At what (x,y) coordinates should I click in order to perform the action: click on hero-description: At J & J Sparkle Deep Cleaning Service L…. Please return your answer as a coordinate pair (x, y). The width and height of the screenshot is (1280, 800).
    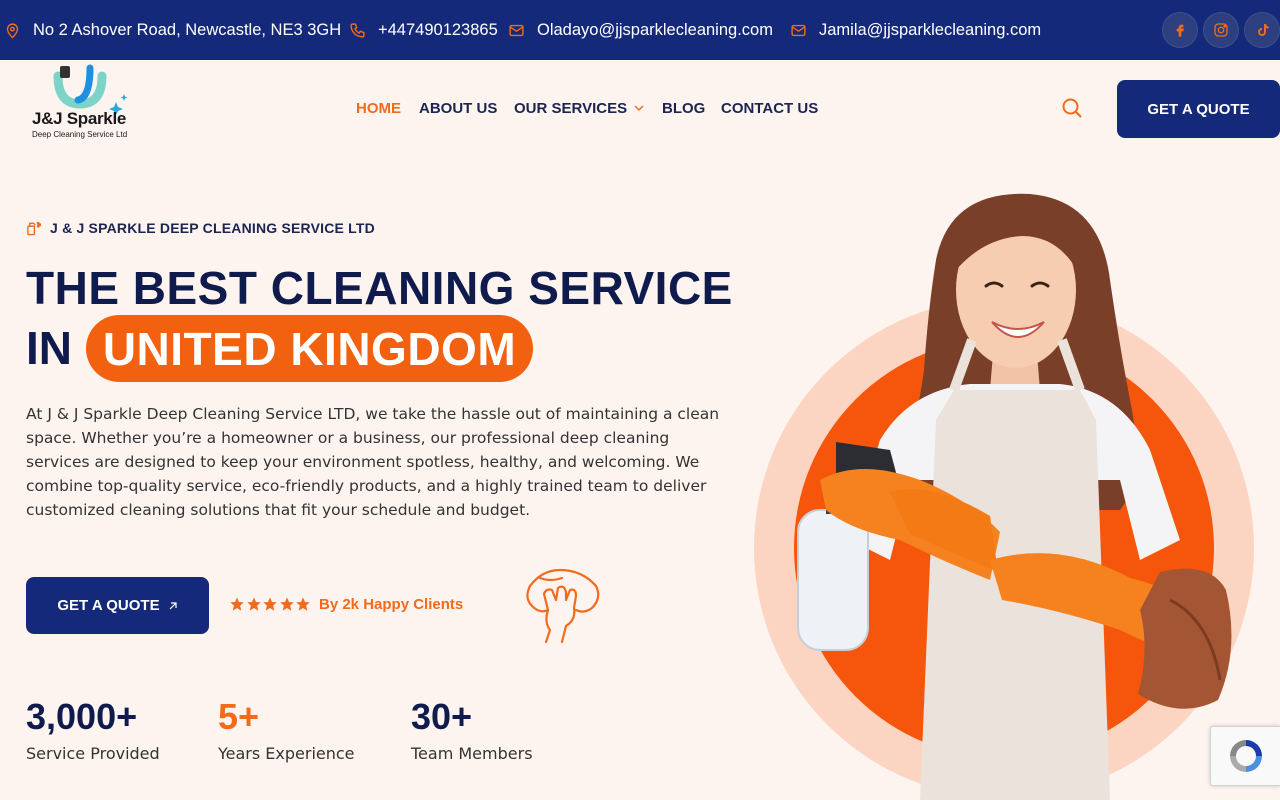
    Looking at the image, I should click on (373, 462).